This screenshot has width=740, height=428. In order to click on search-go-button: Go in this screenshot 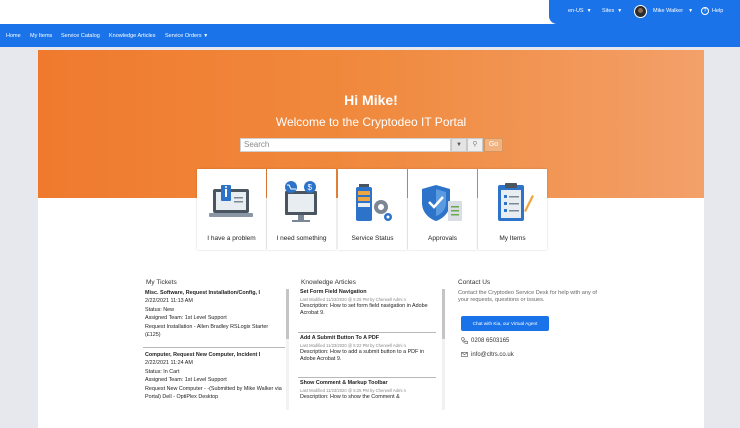, I will do `click(493, 145)`.